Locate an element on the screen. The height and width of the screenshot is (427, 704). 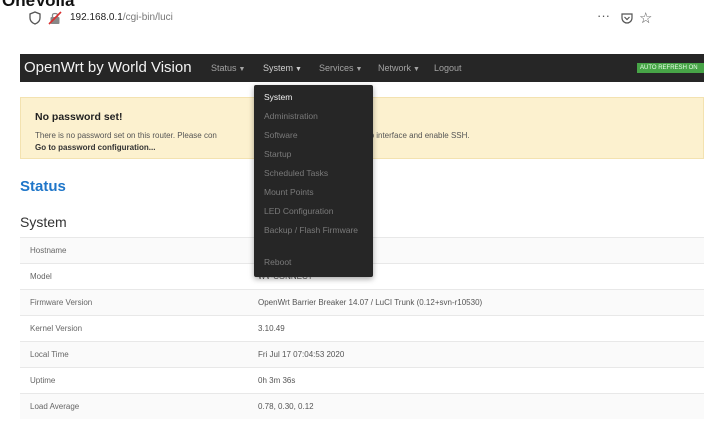
menu-item-scheduled-tasks: Scheduled Tasks is located at coordinates (296, 173).